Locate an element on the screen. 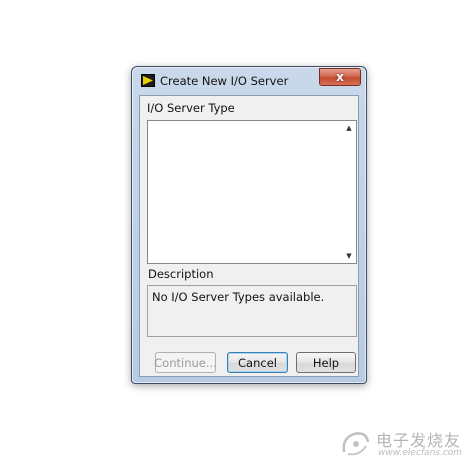 The height and width of the screenshot is (467, 474). description-text: No I/O Server Types available. is located at coordinates (238, 297).